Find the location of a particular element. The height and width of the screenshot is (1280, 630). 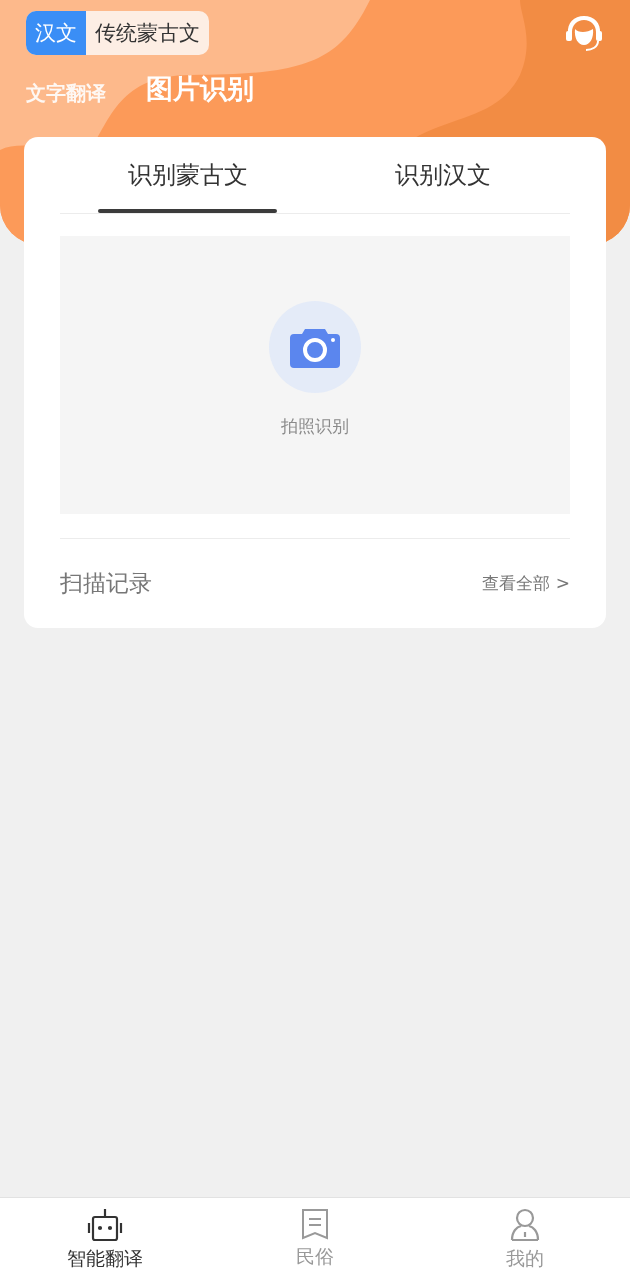

view-all-link: 查看全部 > is located at coordinates (526, 583).